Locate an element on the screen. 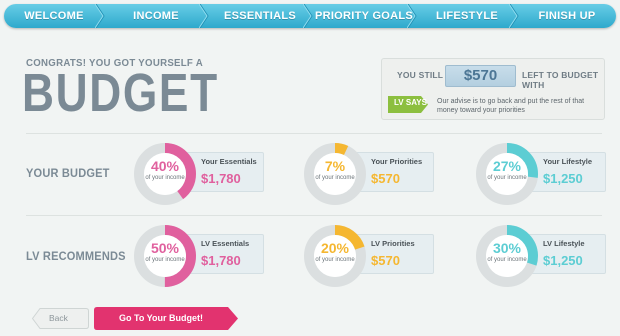  lv-says-label: LV SAYS is located at coordinates (410, 102).